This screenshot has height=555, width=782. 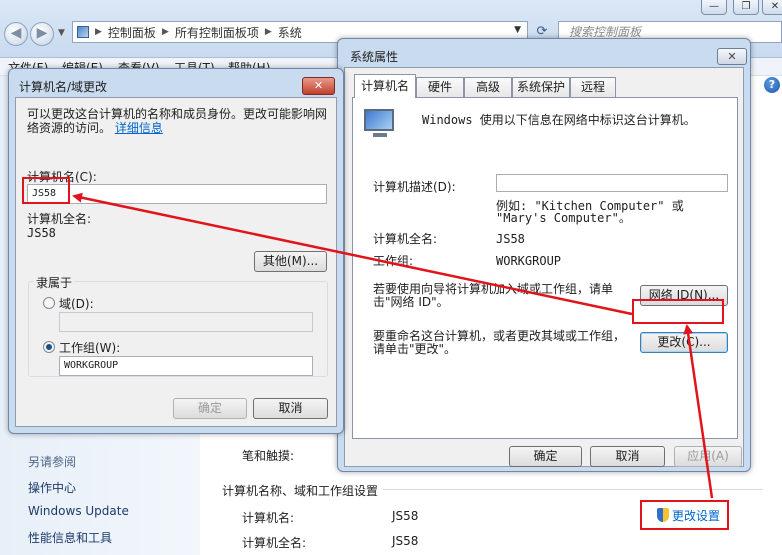 What do you see at coordinates (90, 348) in the screenshot?
I see `workgroup-label: 工作组(W):` at bounding box center [90, 348].